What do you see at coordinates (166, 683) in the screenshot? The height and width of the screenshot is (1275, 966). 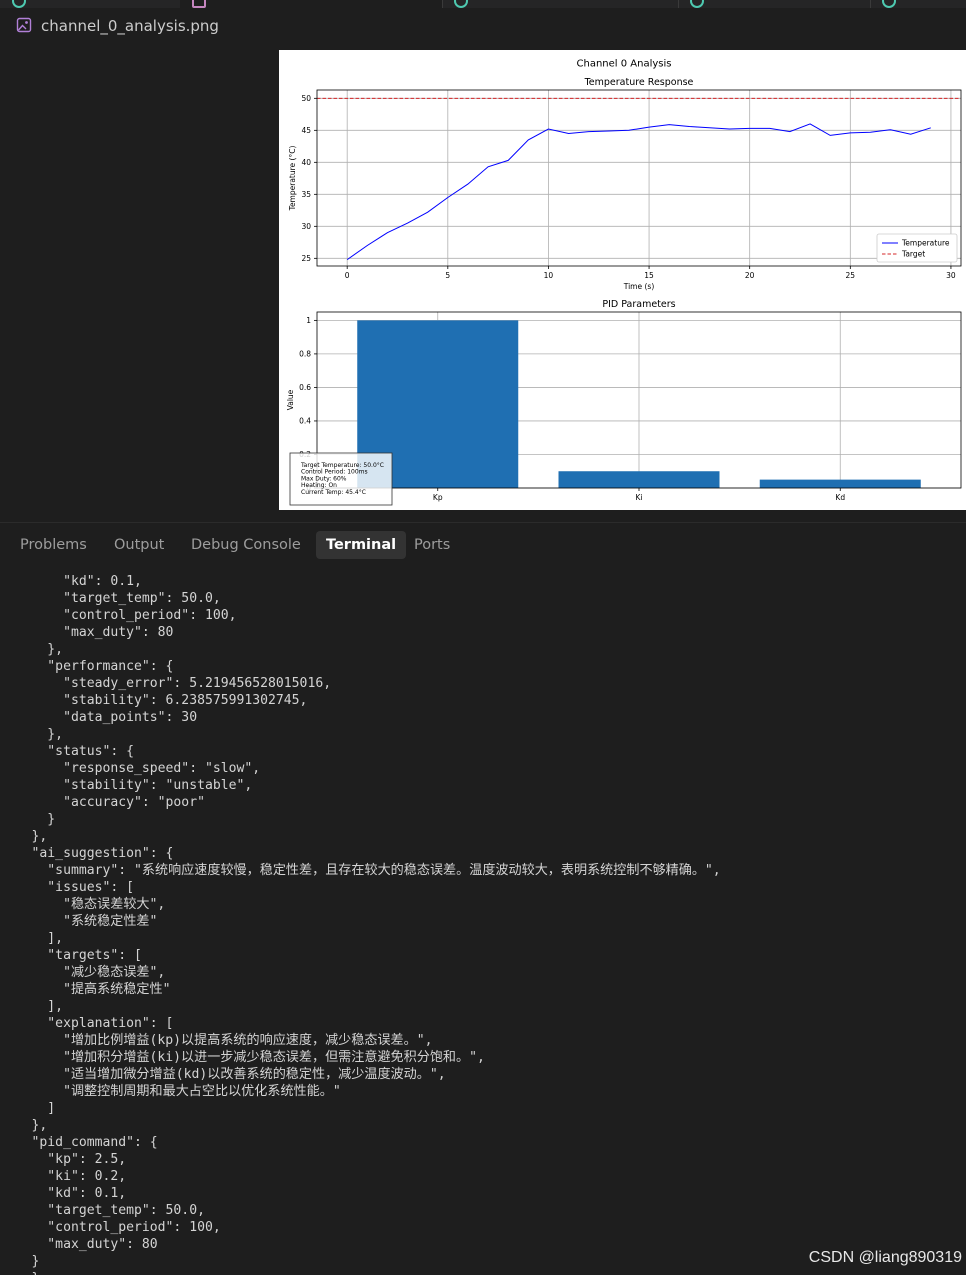 I see `terminal-line: "steady_error": 5.219456528015016,` at bounding box center [166, 683].